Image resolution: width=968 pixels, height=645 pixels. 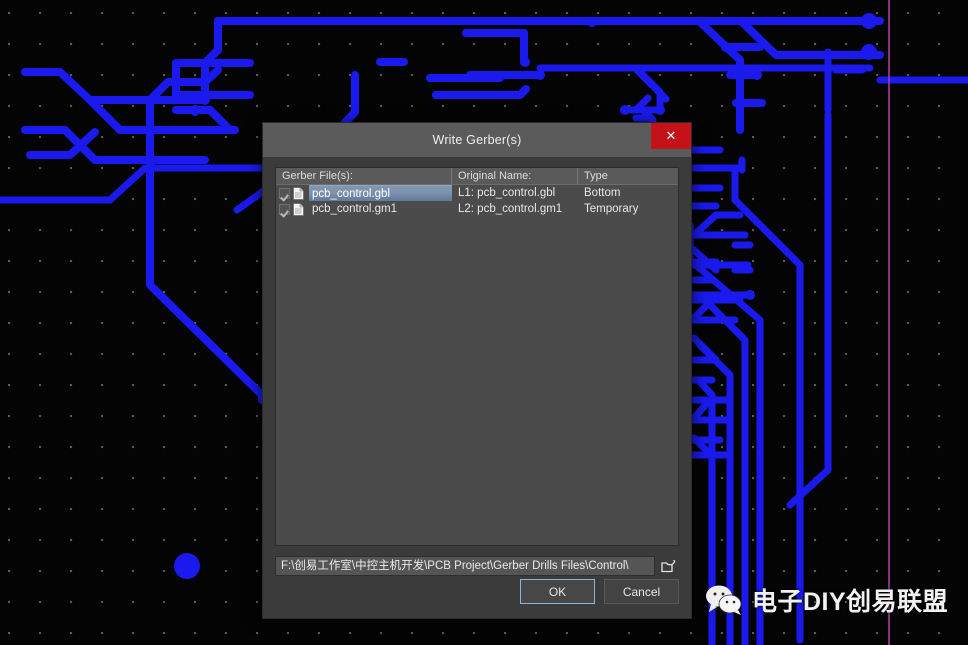 I want to click on wechat-icon, so click(x=724, y=600).